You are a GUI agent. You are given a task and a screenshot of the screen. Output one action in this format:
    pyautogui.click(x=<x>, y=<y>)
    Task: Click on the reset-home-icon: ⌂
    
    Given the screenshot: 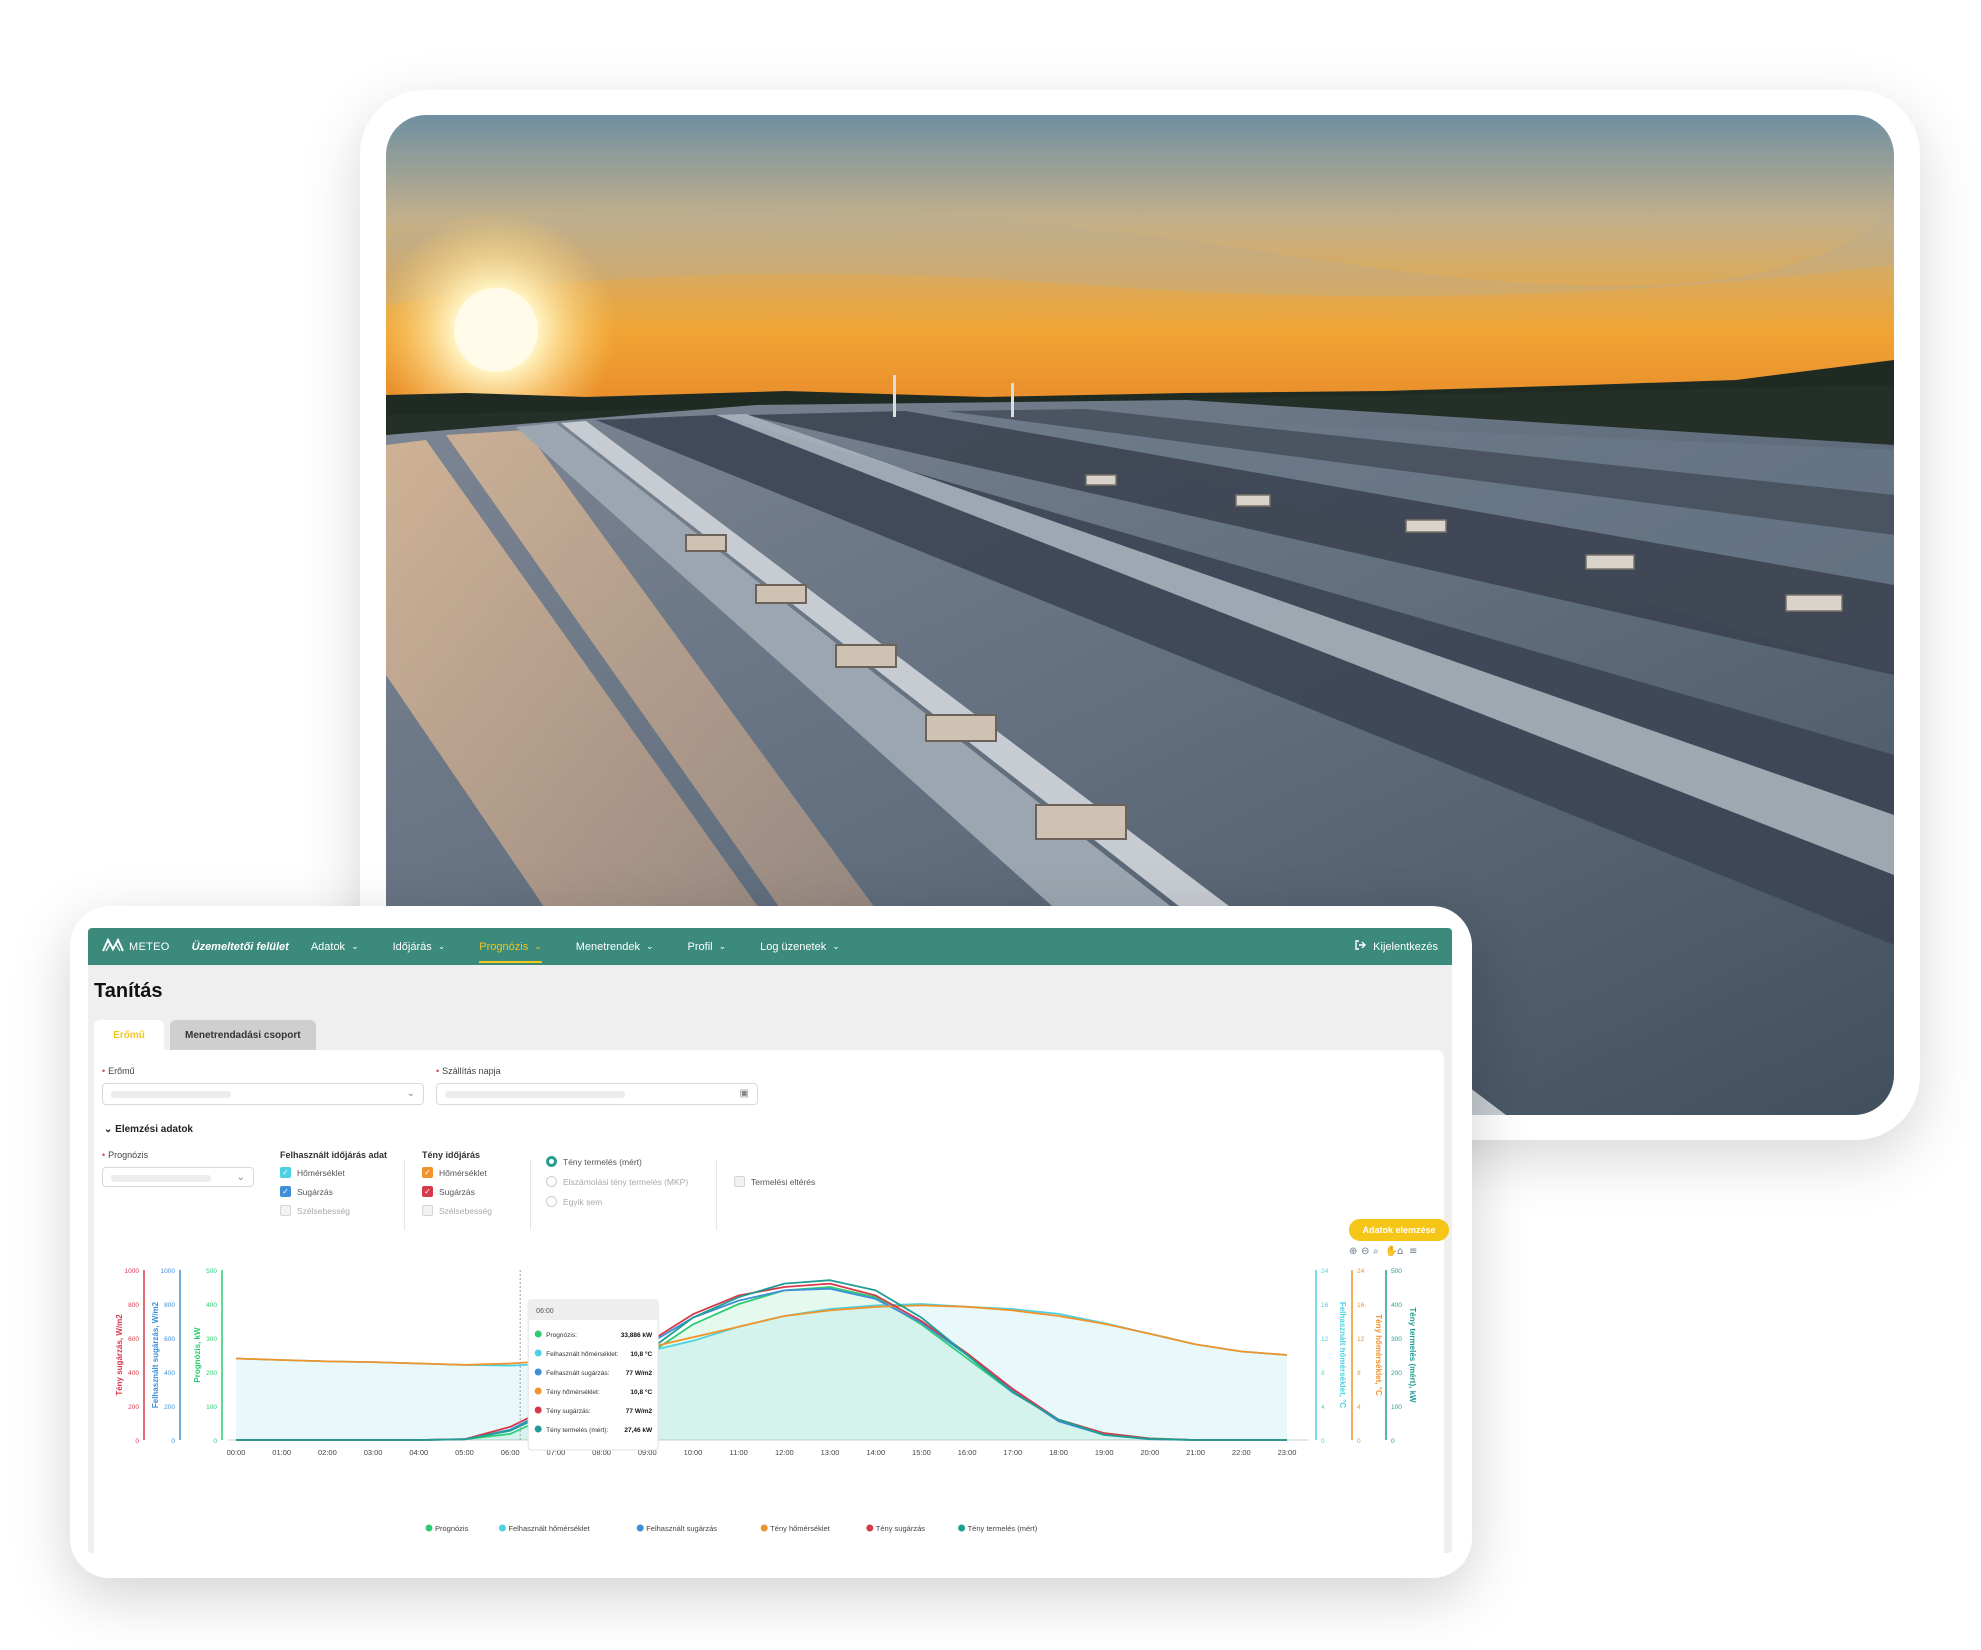 What is the action you would take?
    pyautogui.click(x=1400, y=1251)
    